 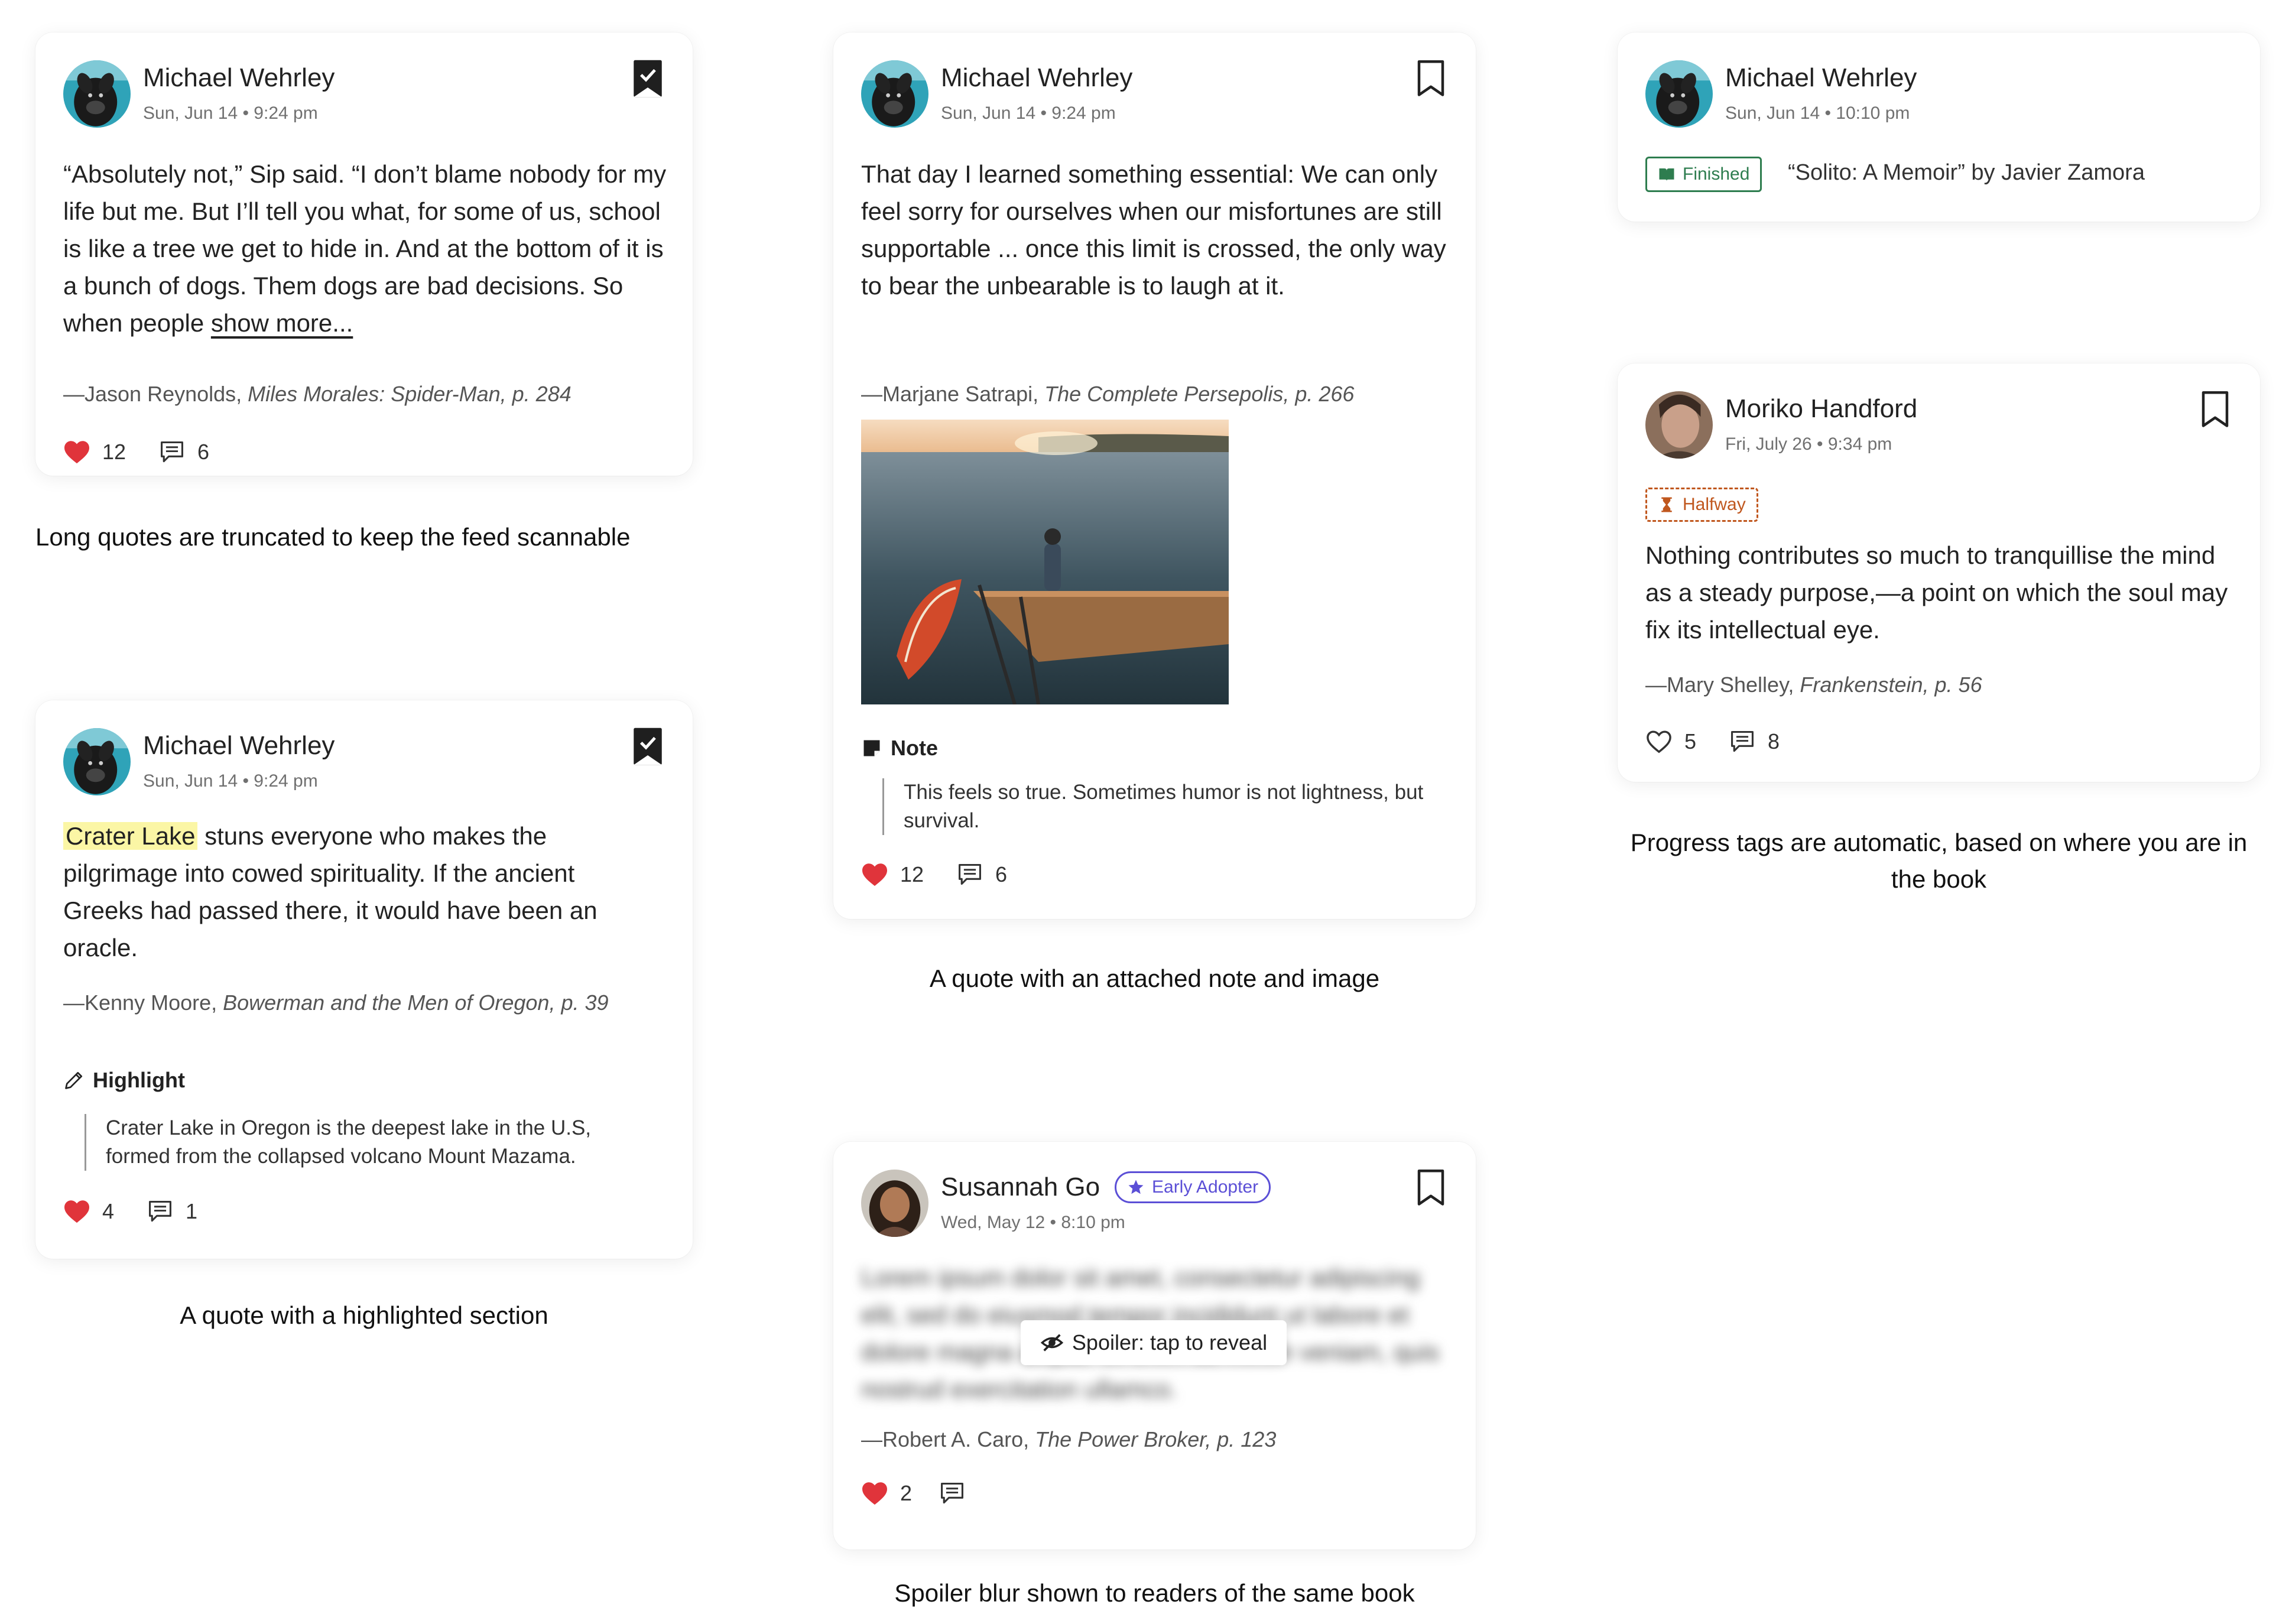 What do you see at coordinates (1666, 174) in the screenshot?
I see `book-icon` at bounding box center [1666, 174].